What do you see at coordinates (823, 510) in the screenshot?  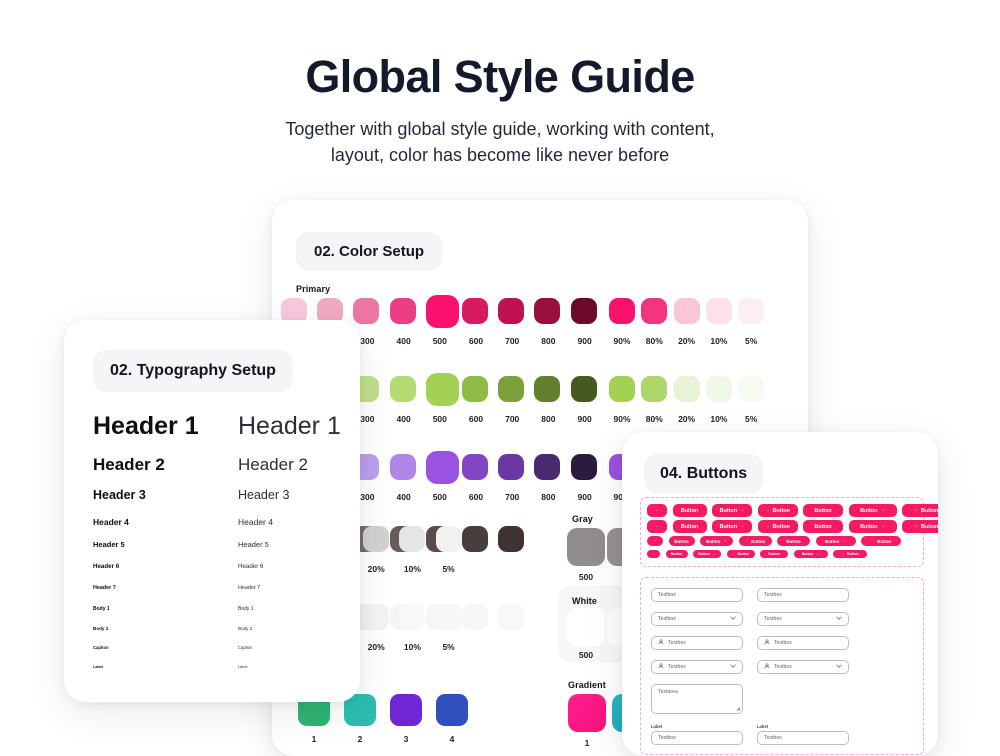 I see `button-r1-c5: Button` at bounding box center [823, 510].